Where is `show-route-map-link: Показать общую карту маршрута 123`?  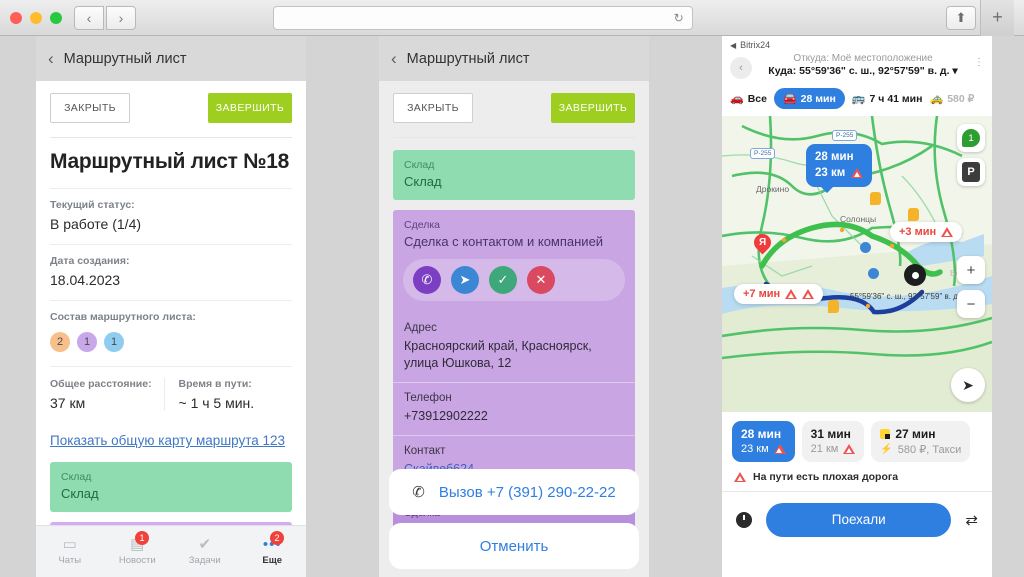
show-route-map-link: Показать общую карту маршрута 123 is located at coordinates (171, 442).